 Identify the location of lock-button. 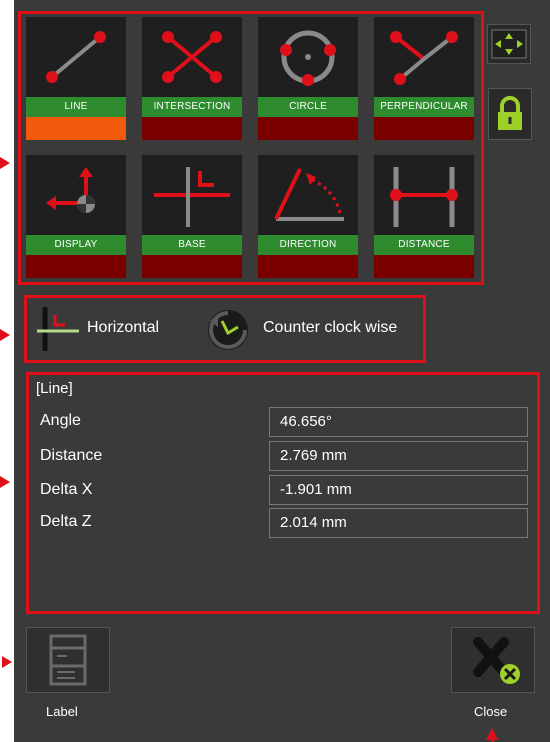
(510, 114).